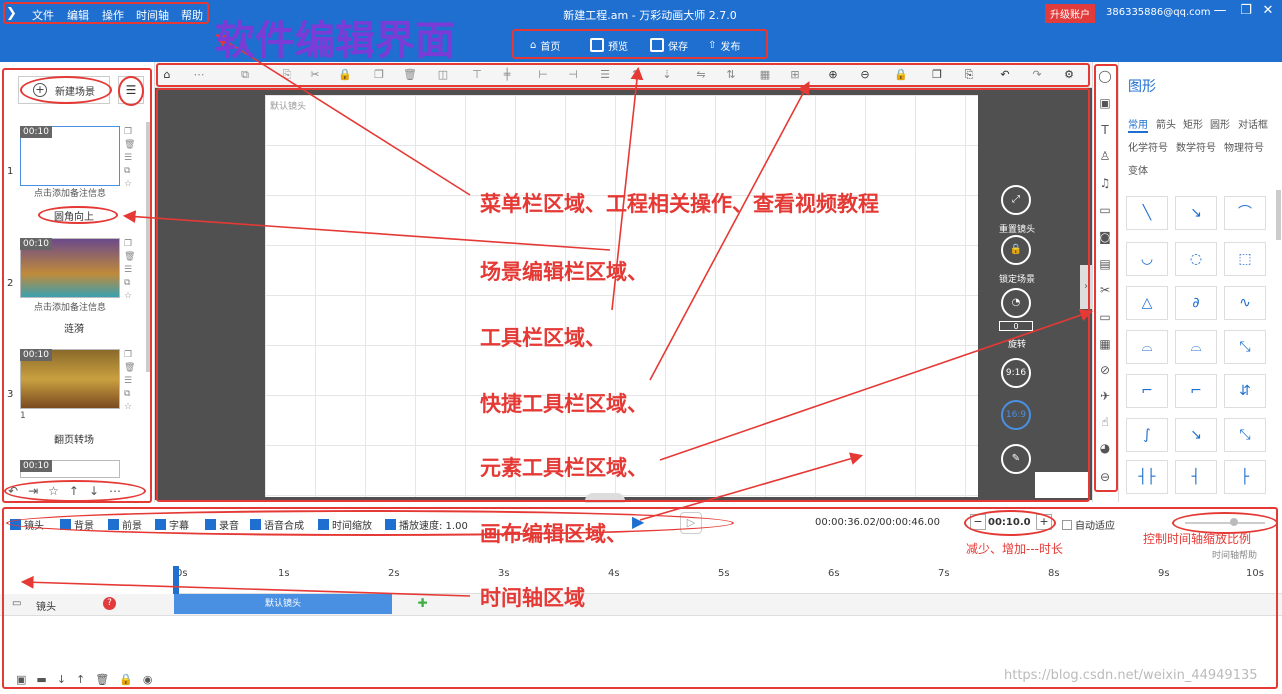 This screenshot has width=1282, height=694. What do you see at coordinates (564, 404) in the screenshot?
I see `annotation-quick: 快捷工具栏区域、` at bounding box center [564, 404].